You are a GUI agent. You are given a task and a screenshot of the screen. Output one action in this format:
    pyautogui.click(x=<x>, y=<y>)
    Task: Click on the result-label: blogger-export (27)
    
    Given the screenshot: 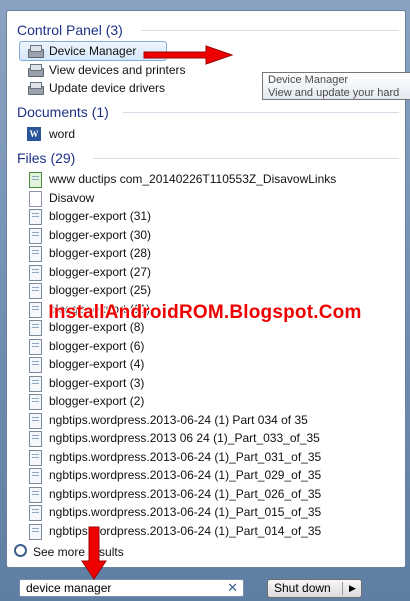 What is the action you would take?
    pyautogui.click(x=100, y=271)
    